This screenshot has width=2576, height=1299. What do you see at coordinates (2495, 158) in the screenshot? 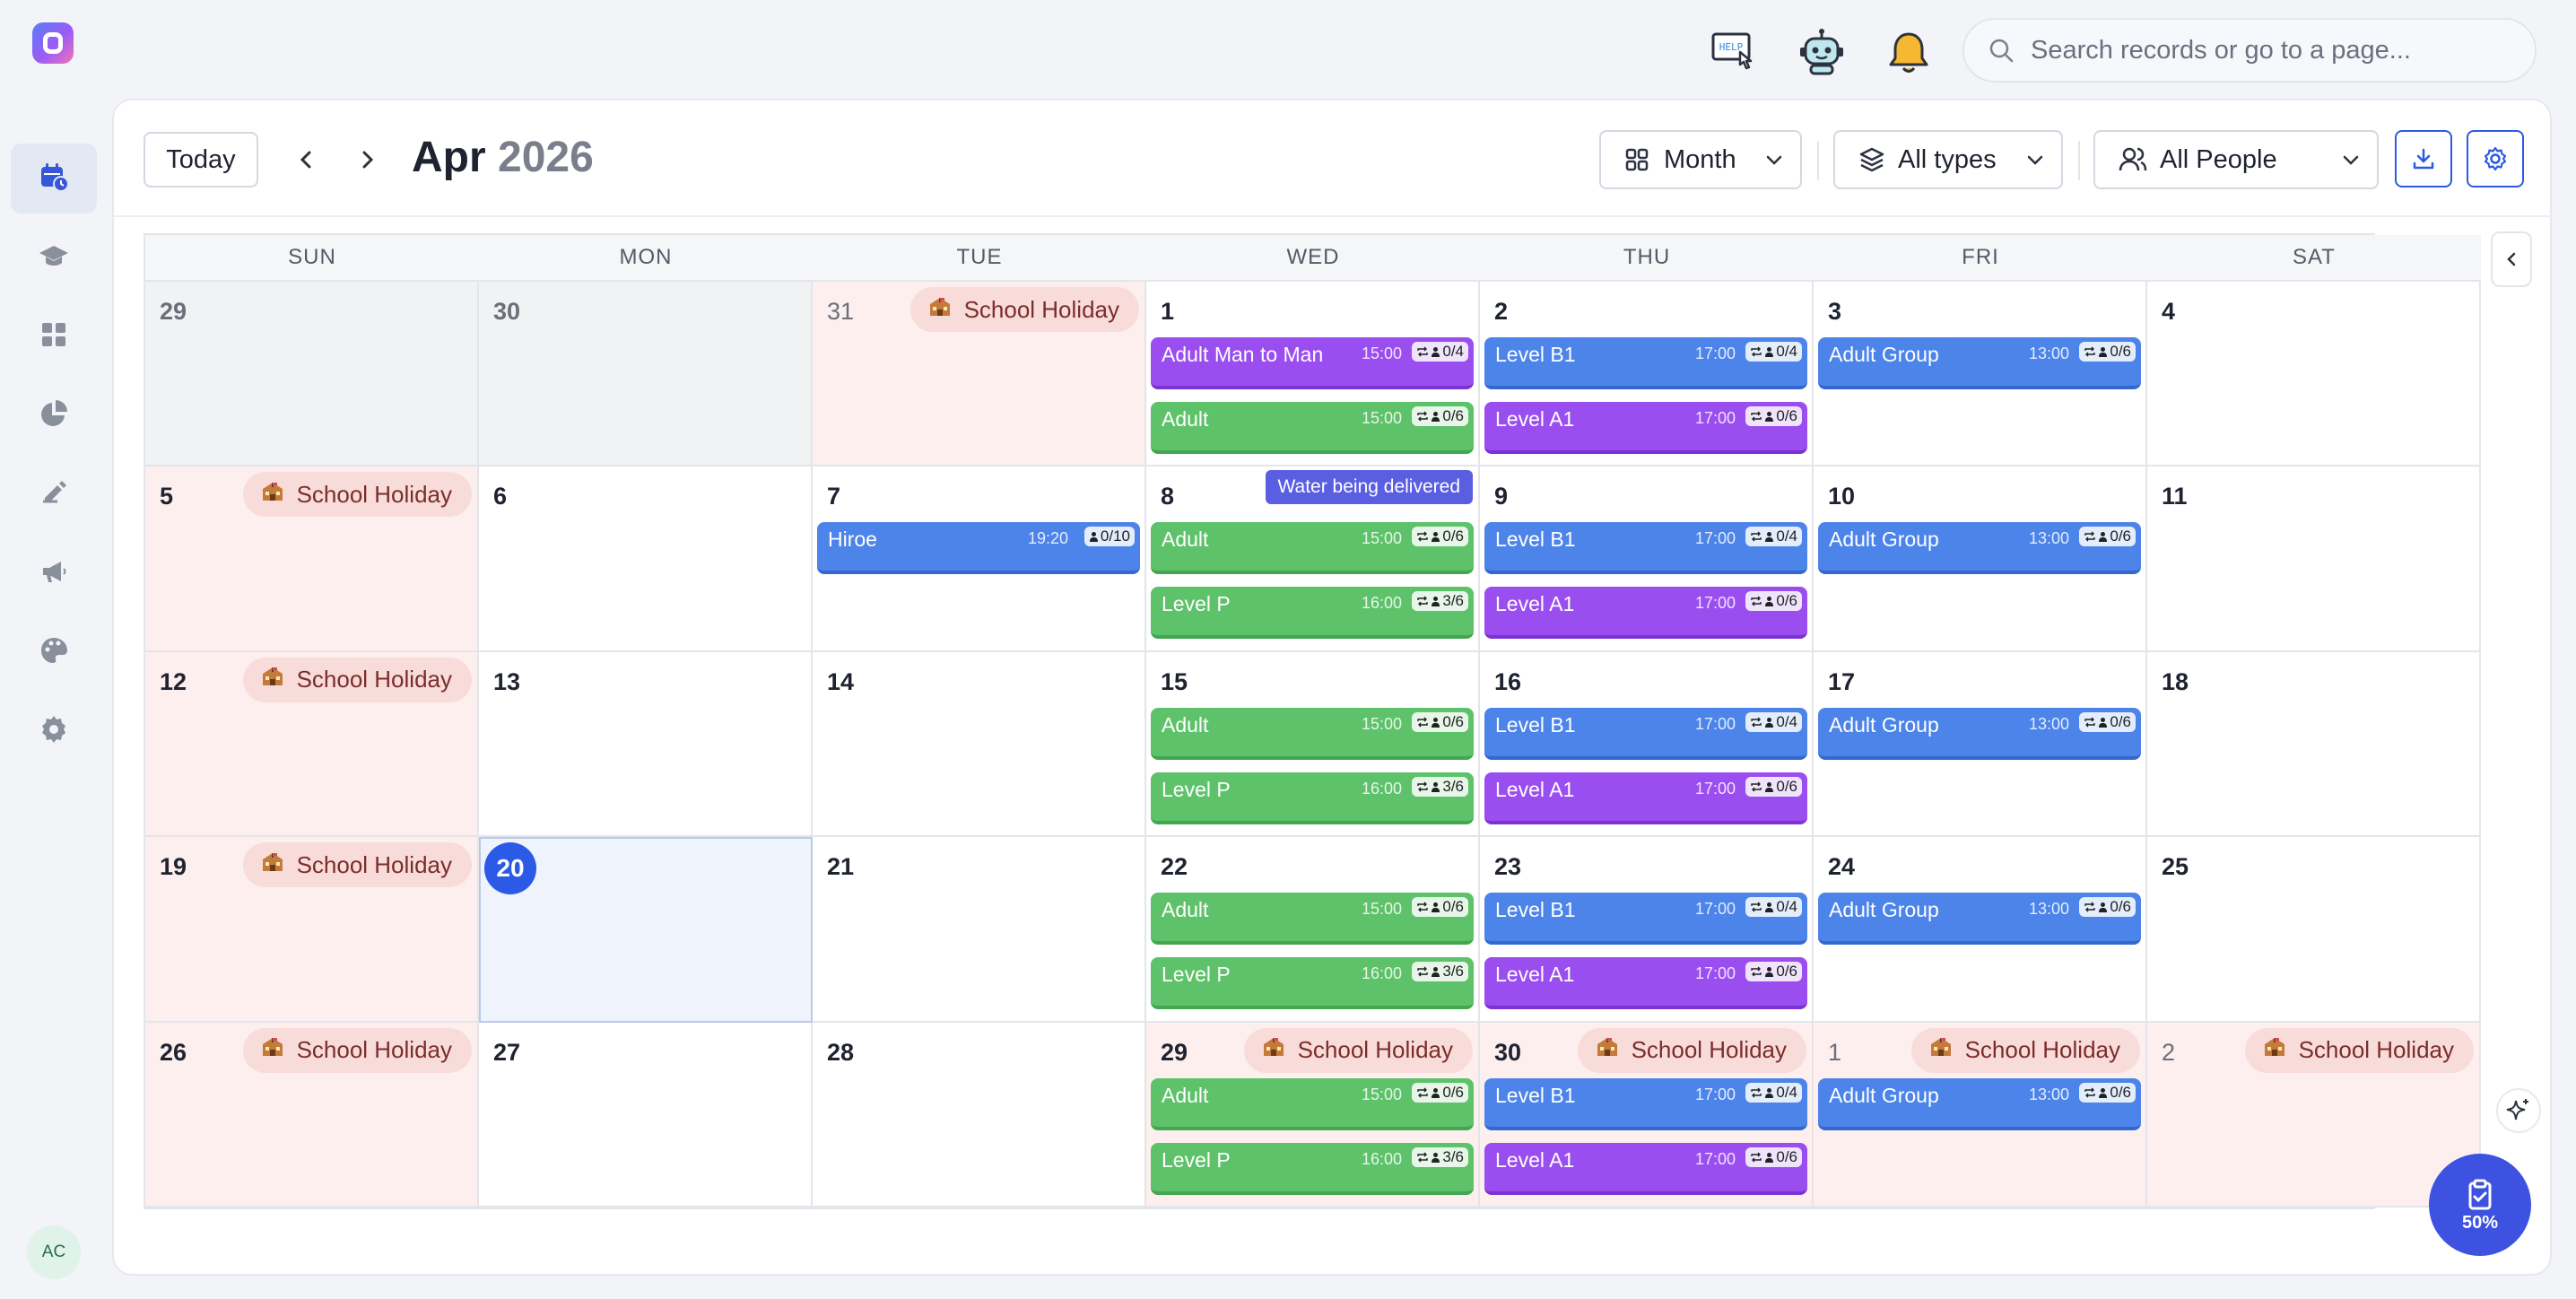
I see `calendar-settings-button` at bounding box center [2495, 158].